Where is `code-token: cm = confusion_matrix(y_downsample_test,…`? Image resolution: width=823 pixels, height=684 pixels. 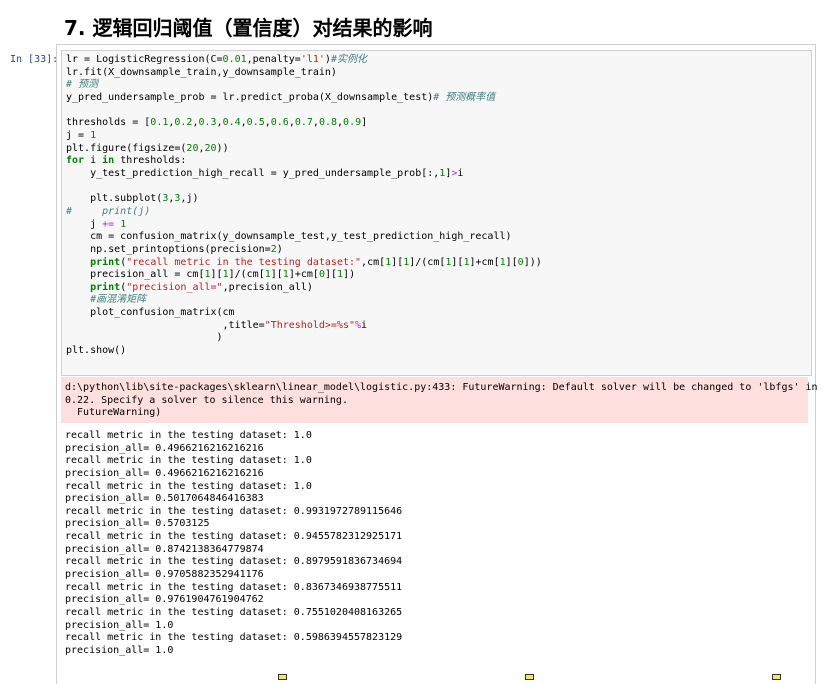
code-token: cm = confusion_matrix(y_downsample_test,… is located at coordinates (289, 237).